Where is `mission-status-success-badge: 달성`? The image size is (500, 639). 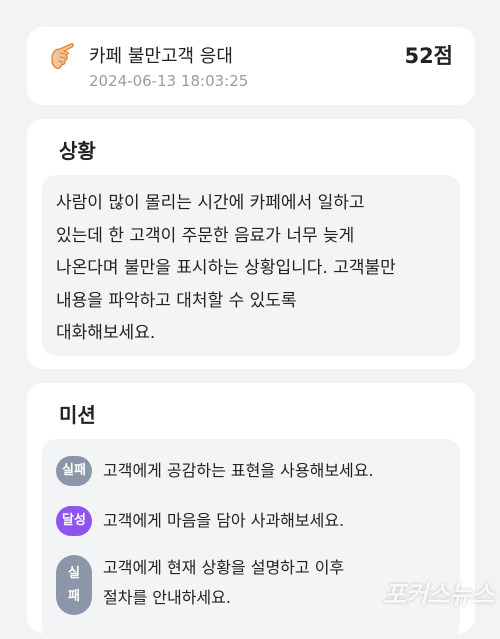 mission-status-success-badge: 달성 is located at coordinates (74, 521).